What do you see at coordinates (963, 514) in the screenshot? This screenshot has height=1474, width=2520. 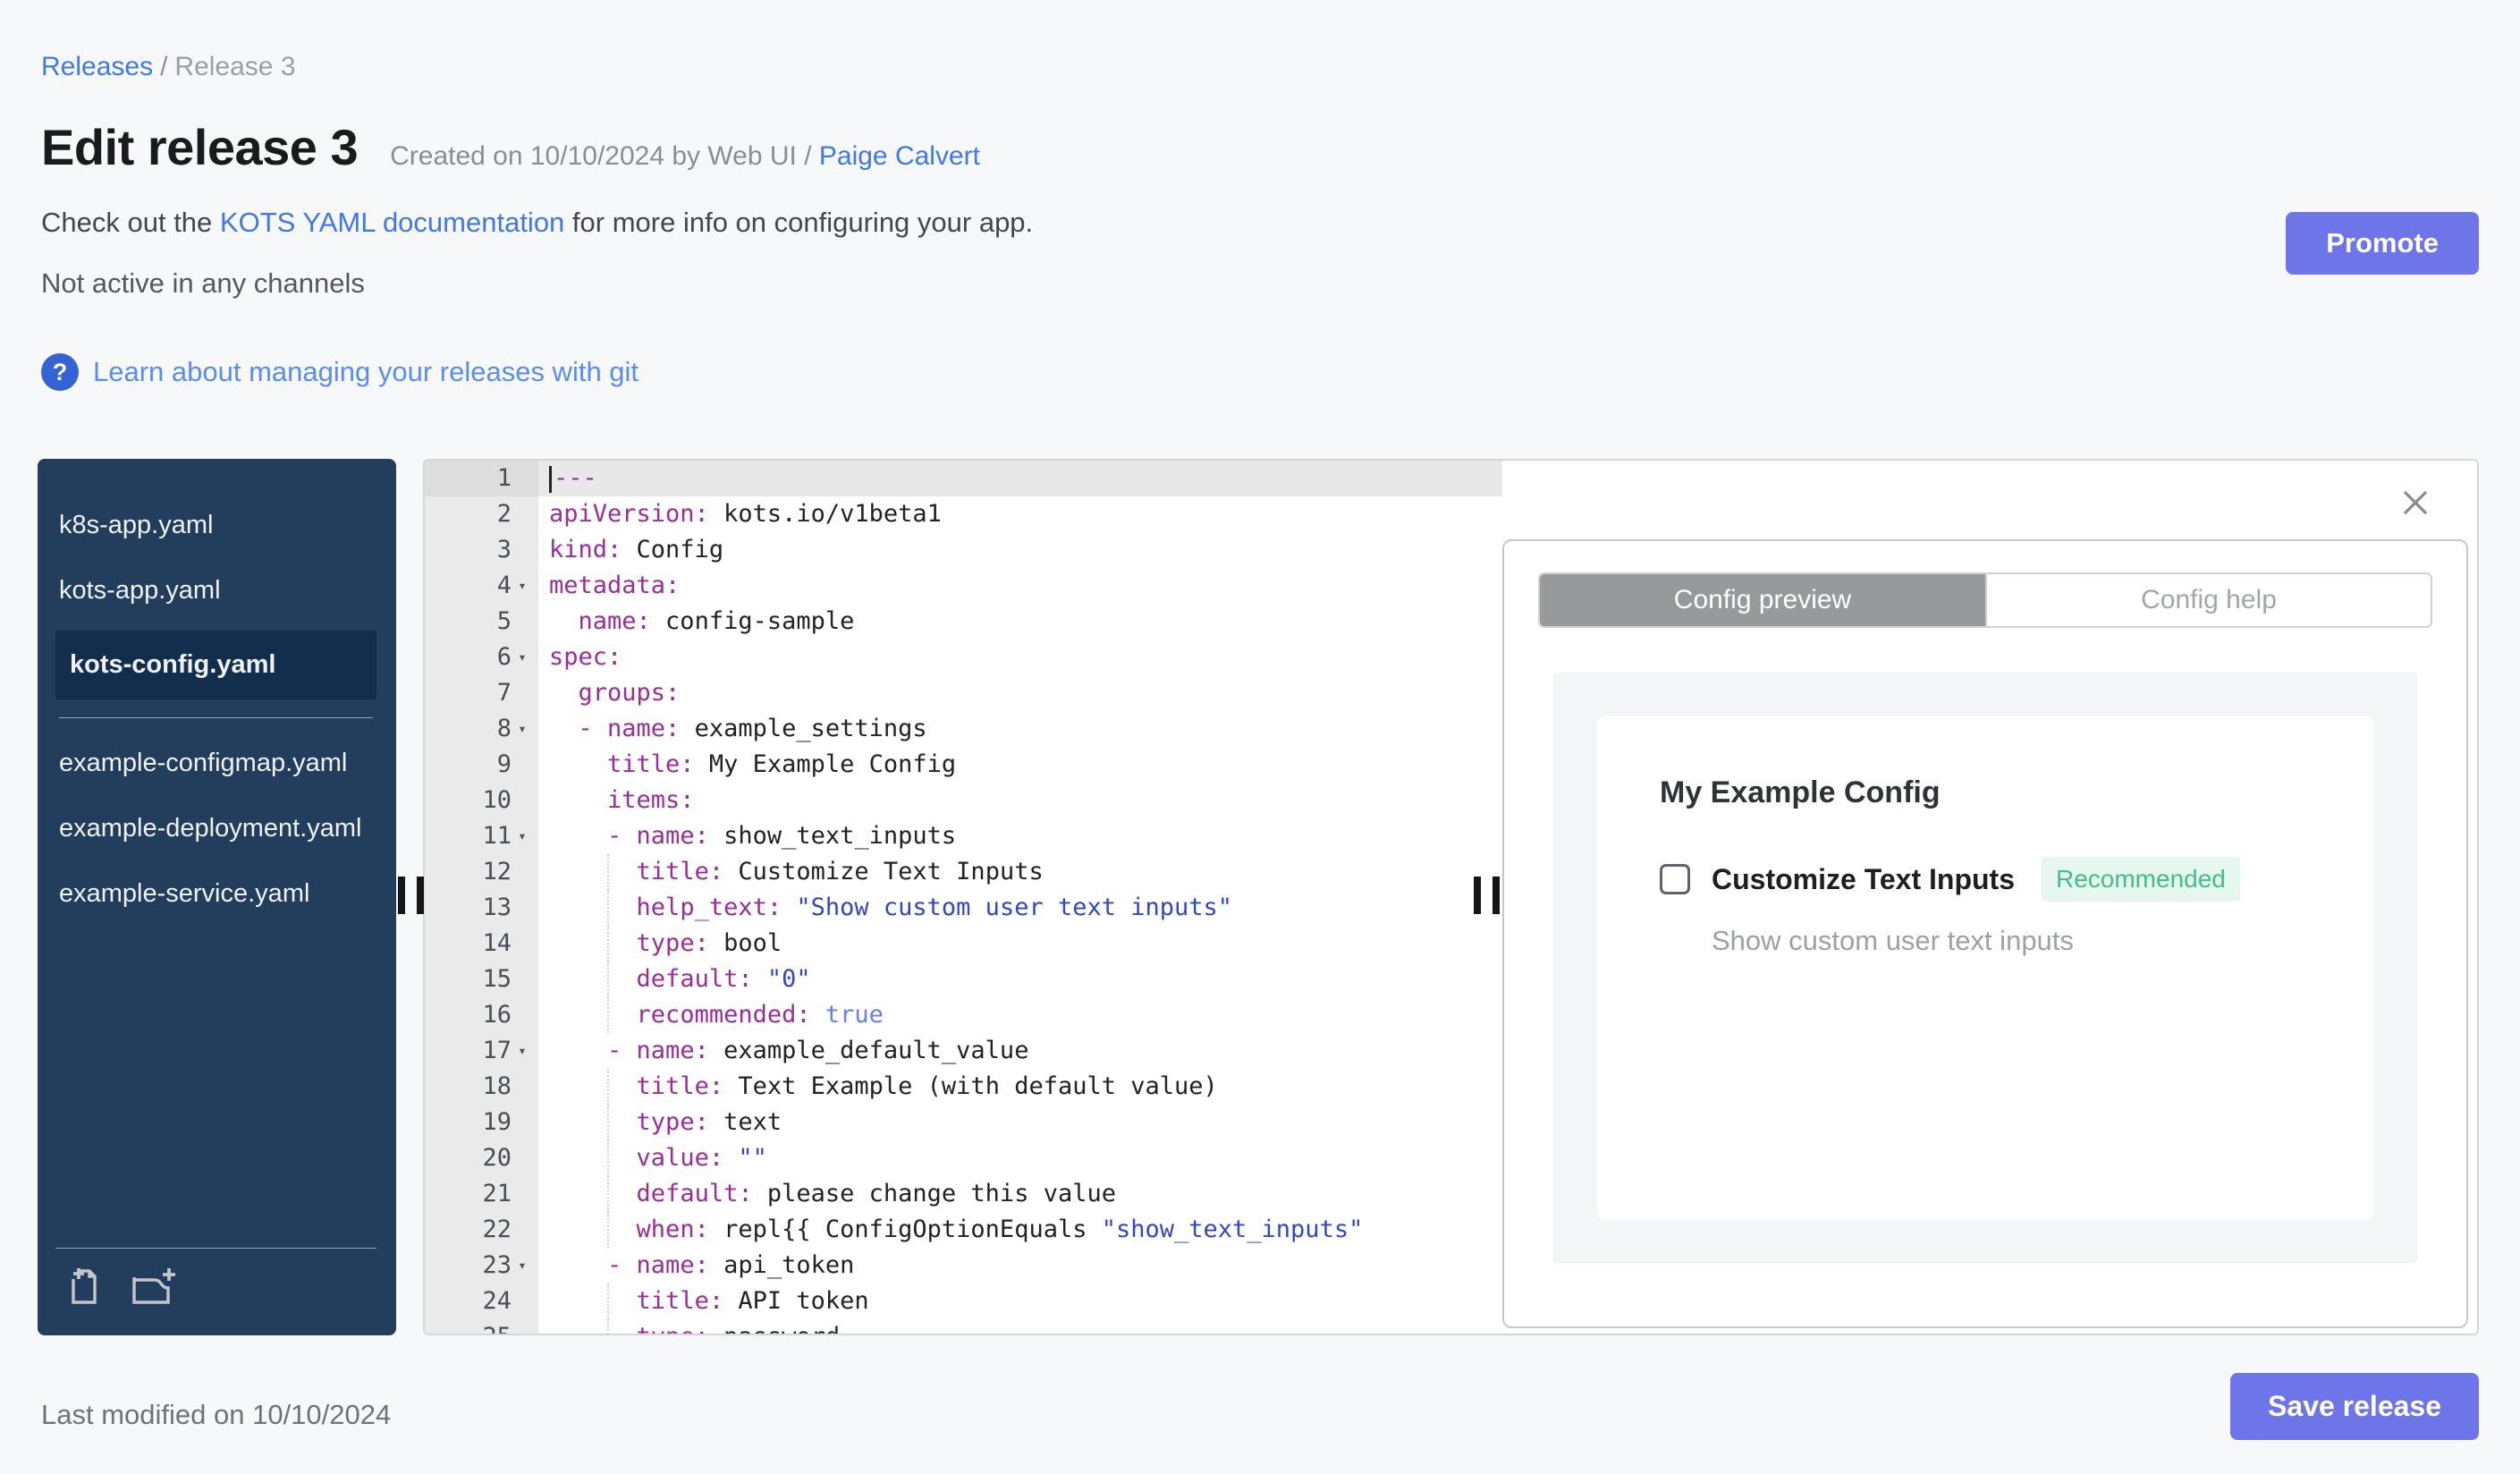 I see `code-line: 2 apiVersion: kots.io/v1beta1` at bounding box center [963, 514].